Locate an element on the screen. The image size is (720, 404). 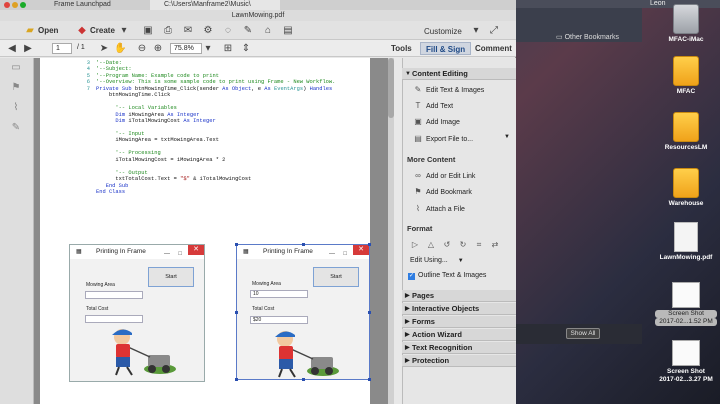
signature-icon: ✎ is located at coordinates (16, 128).